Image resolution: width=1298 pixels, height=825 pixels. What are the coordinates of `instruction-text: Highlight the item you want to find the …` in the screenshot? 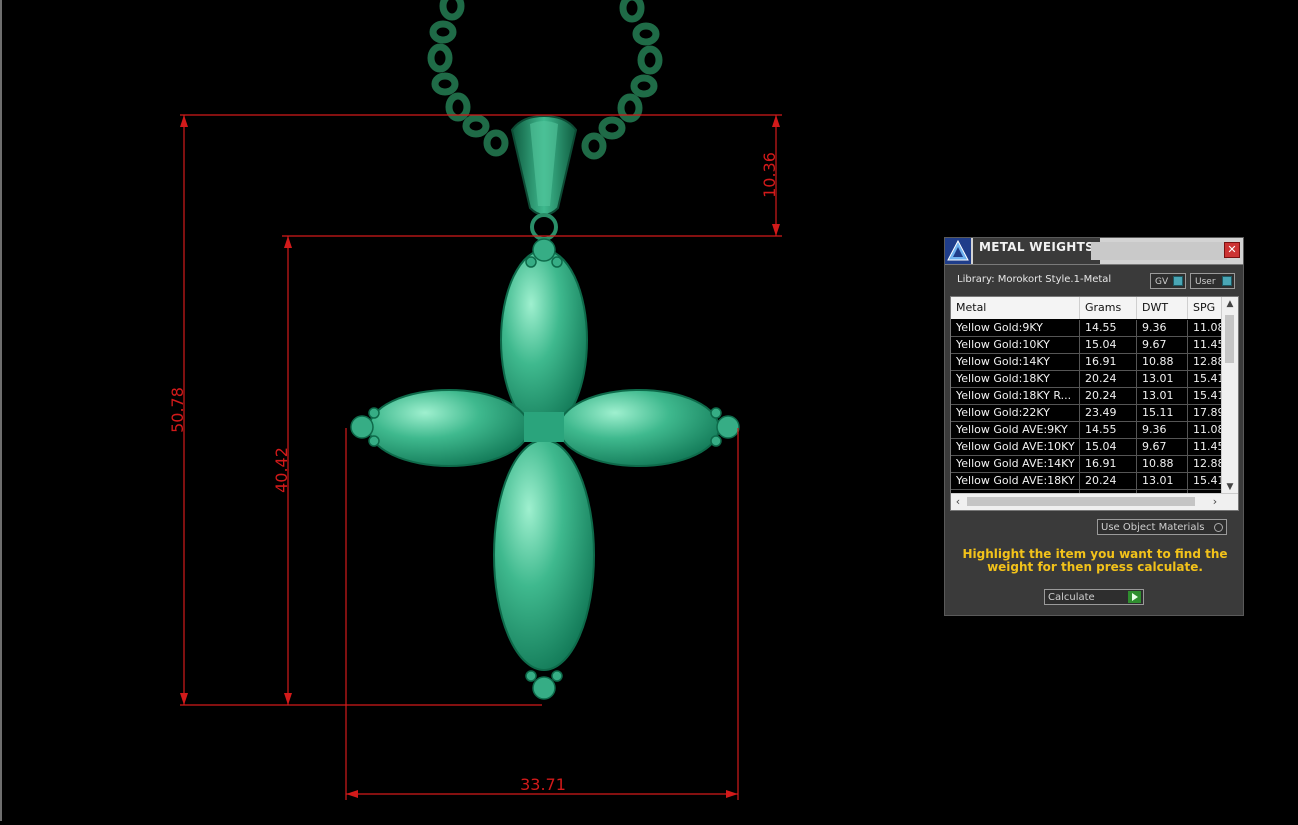 It's located at (1095, 560).